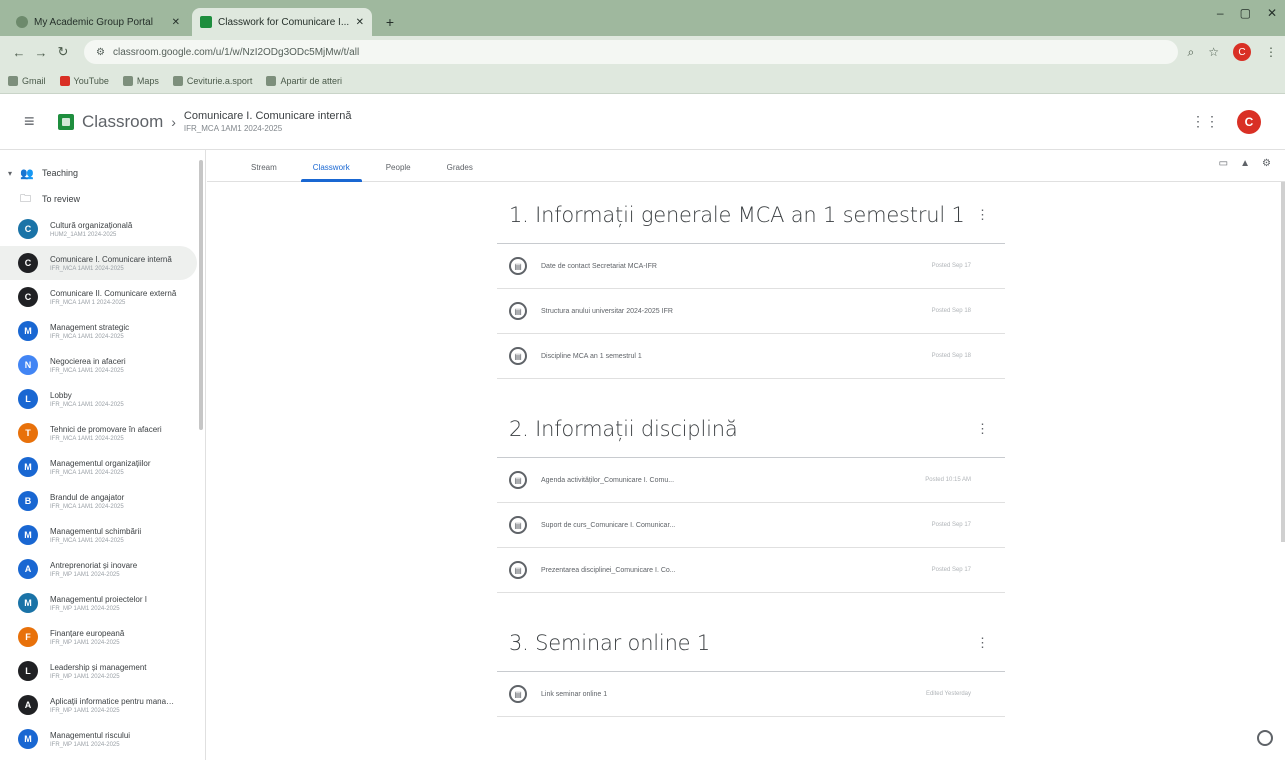 Image resolution: width=1285 pixels, height=760 pixels. Describe the element at coordinates (304, 80) in the screenshot. I see `bookmark-item: Apartir de atteri` at that location.